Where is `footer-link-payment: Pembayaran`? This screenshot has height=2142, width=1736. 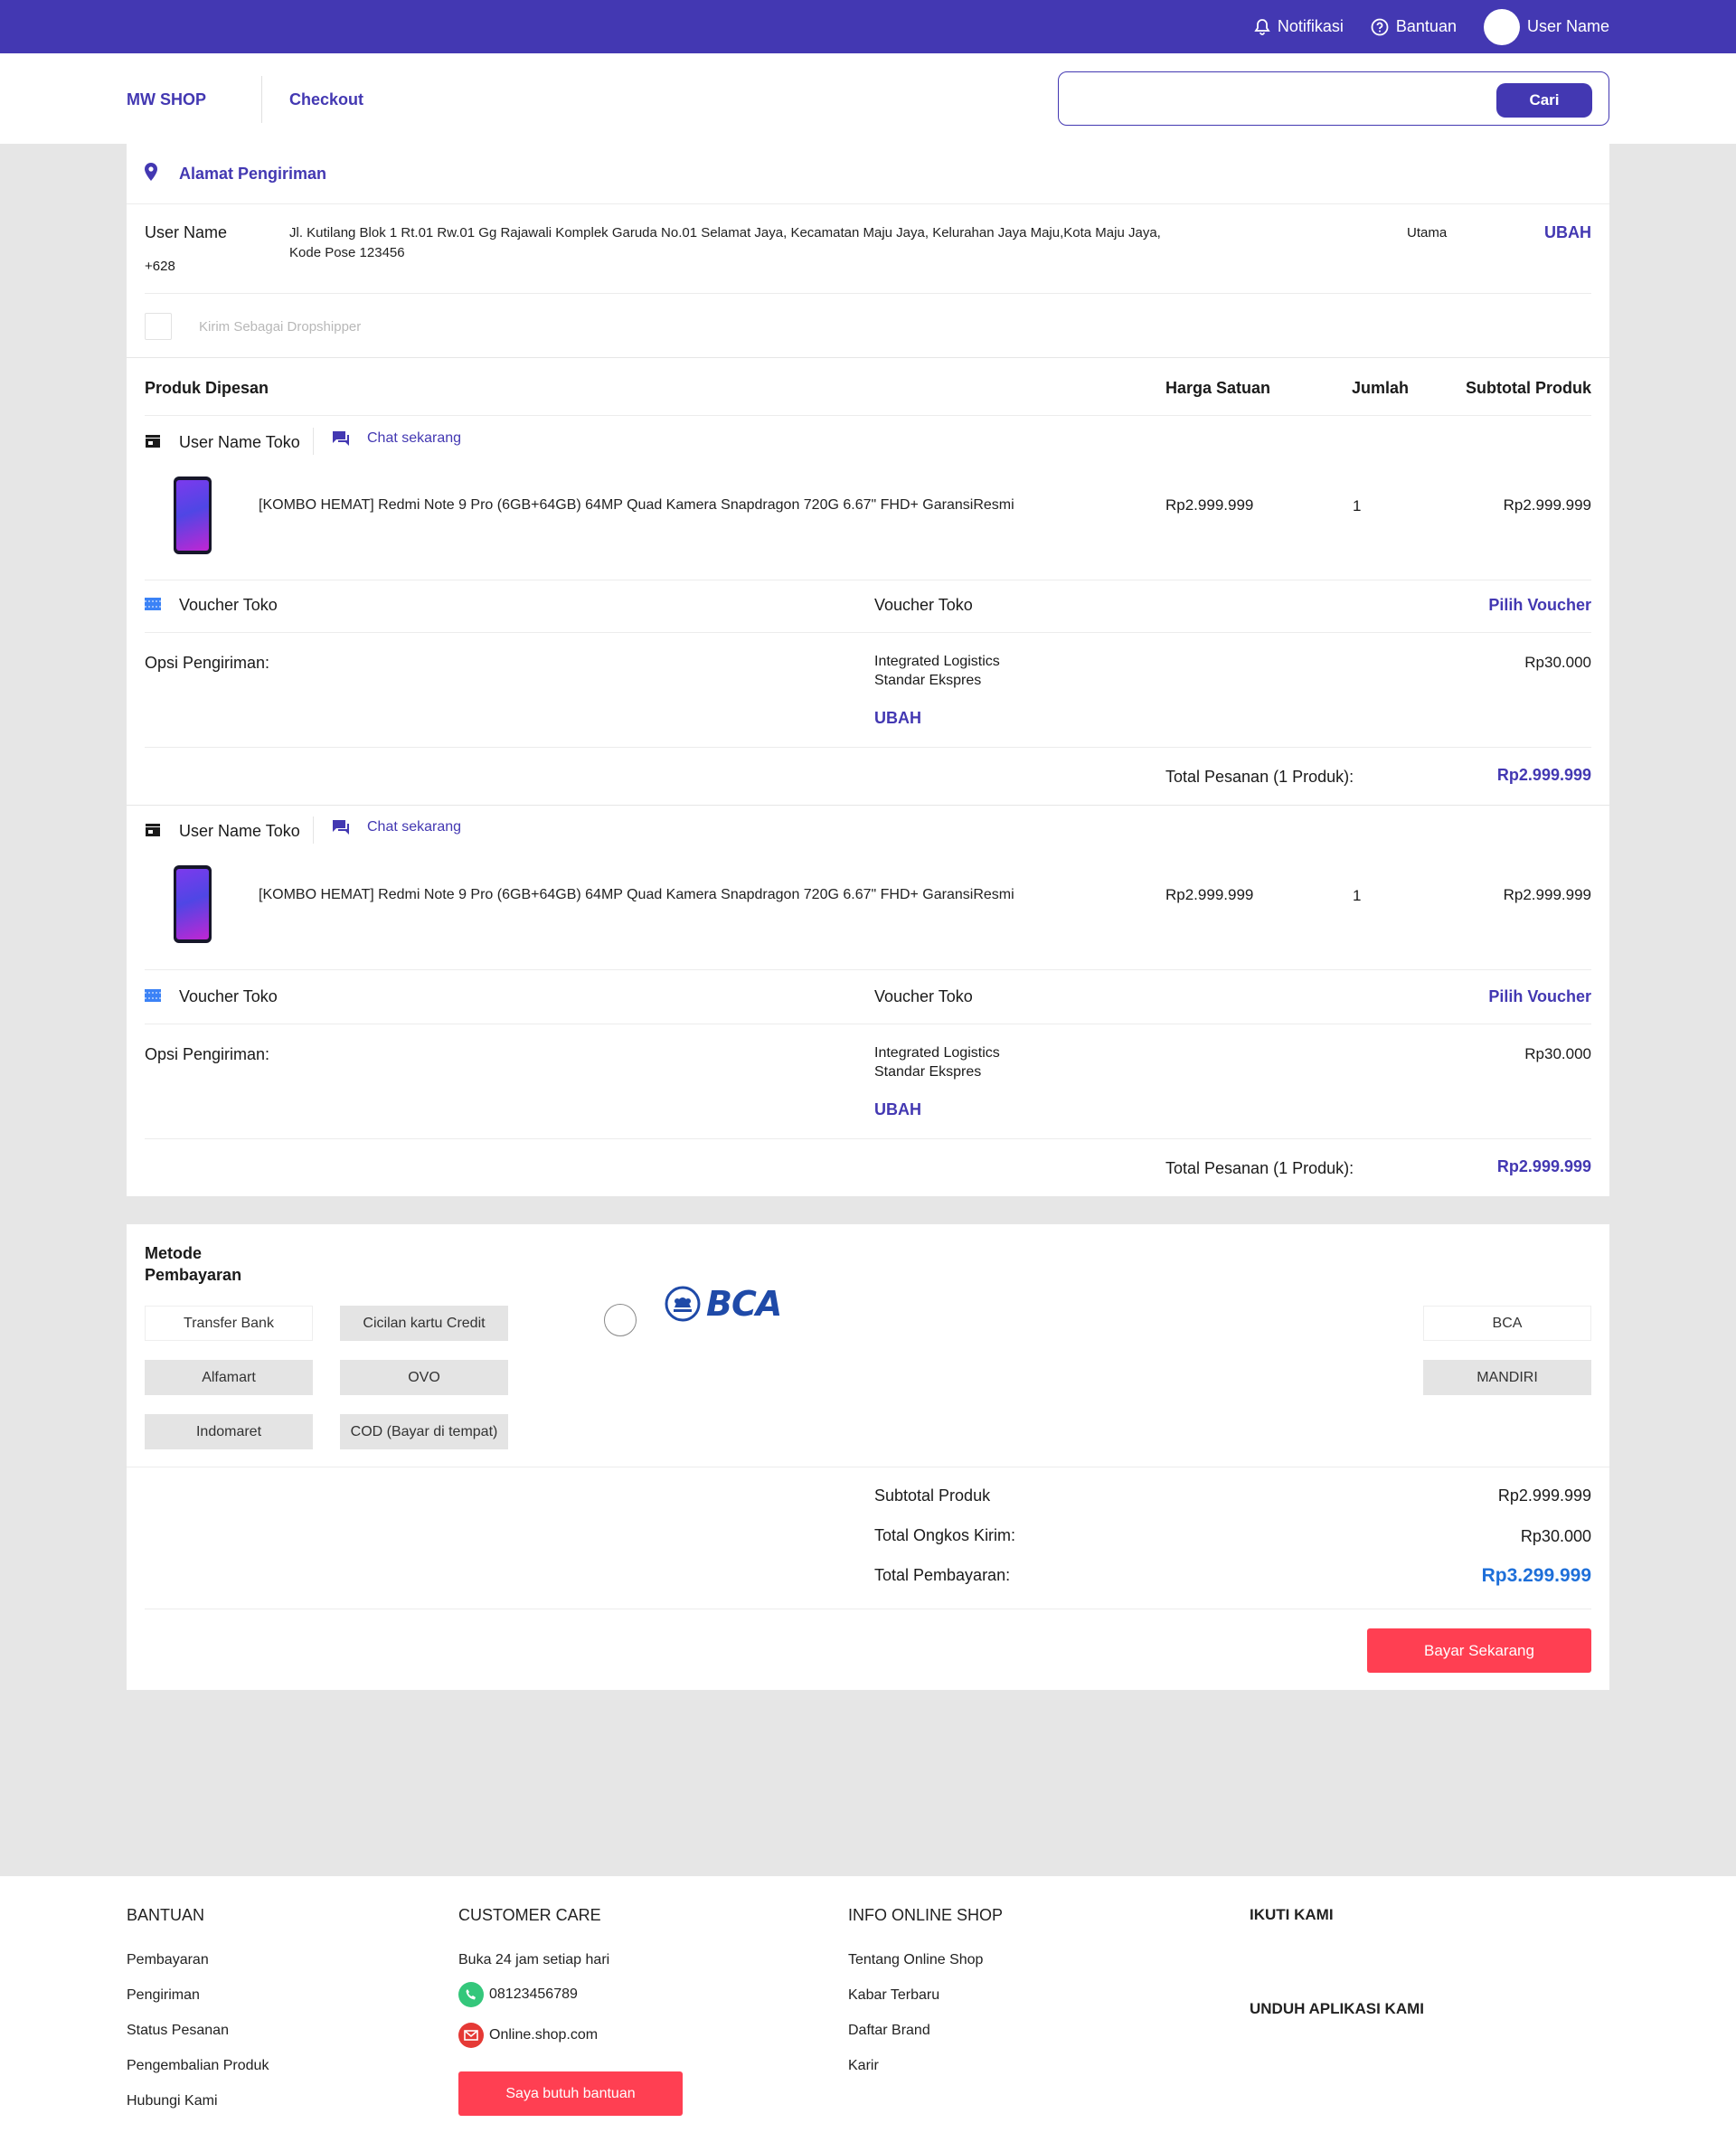 footer-link-payment: Pembayaran is located at coordinates (168, 1960).